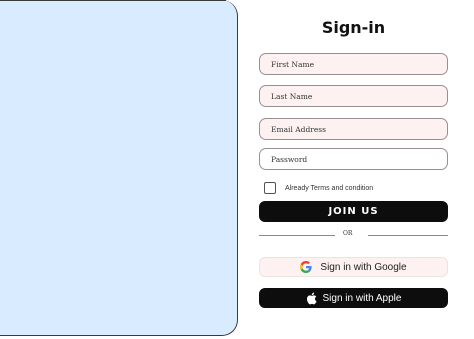  What do you see at coordinates (113, 0) in the screenshot?
I see `panel-top-border` at bounding box center [113, 0].